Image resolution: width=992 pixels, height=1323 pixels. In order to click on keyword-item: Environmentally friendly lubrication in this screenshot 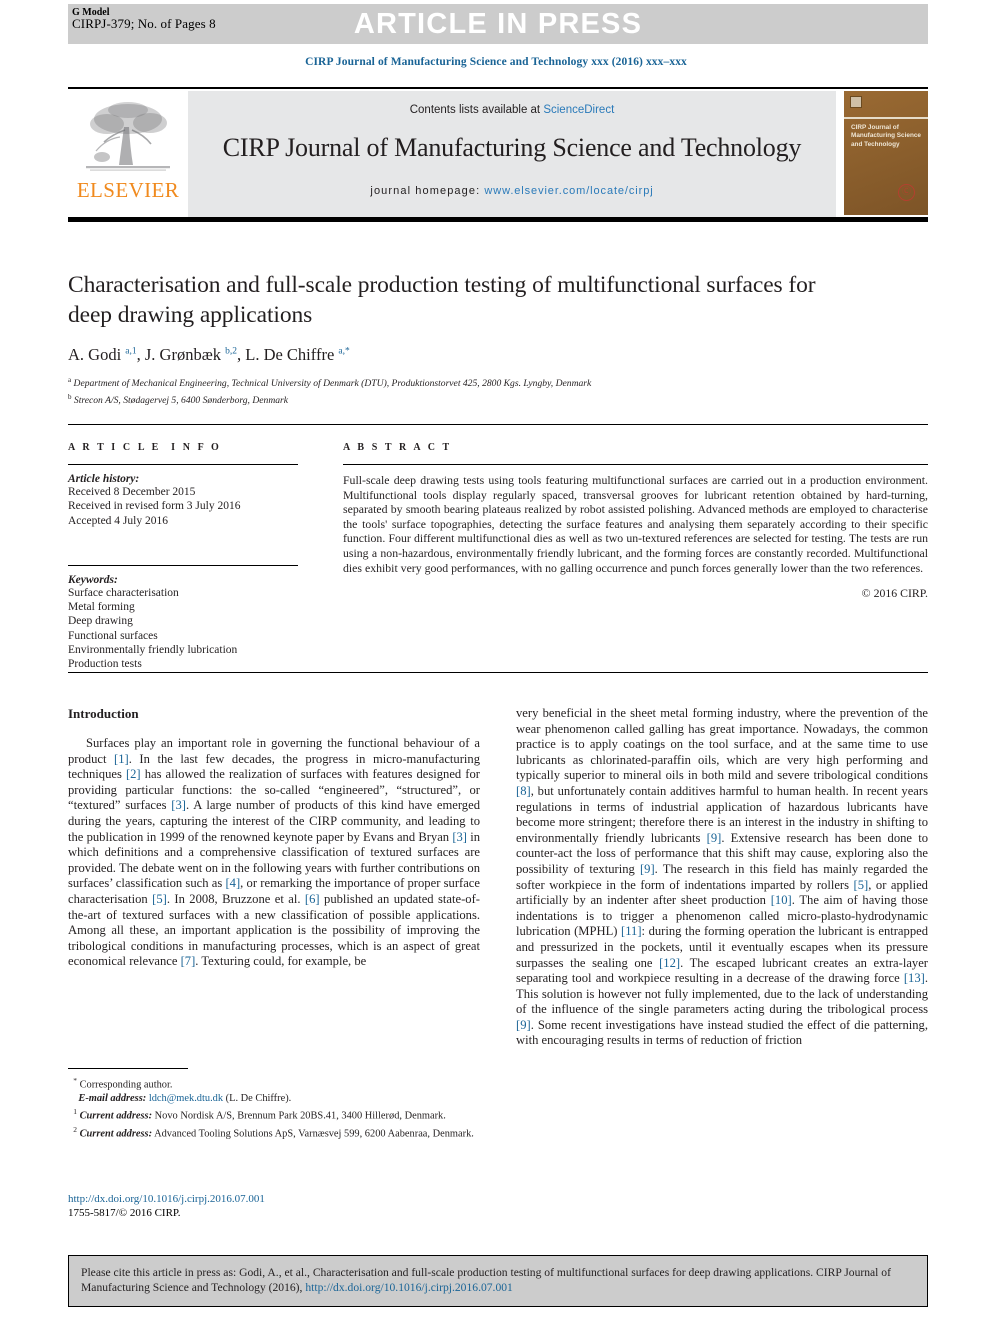, I will do `click(153, 650)`.